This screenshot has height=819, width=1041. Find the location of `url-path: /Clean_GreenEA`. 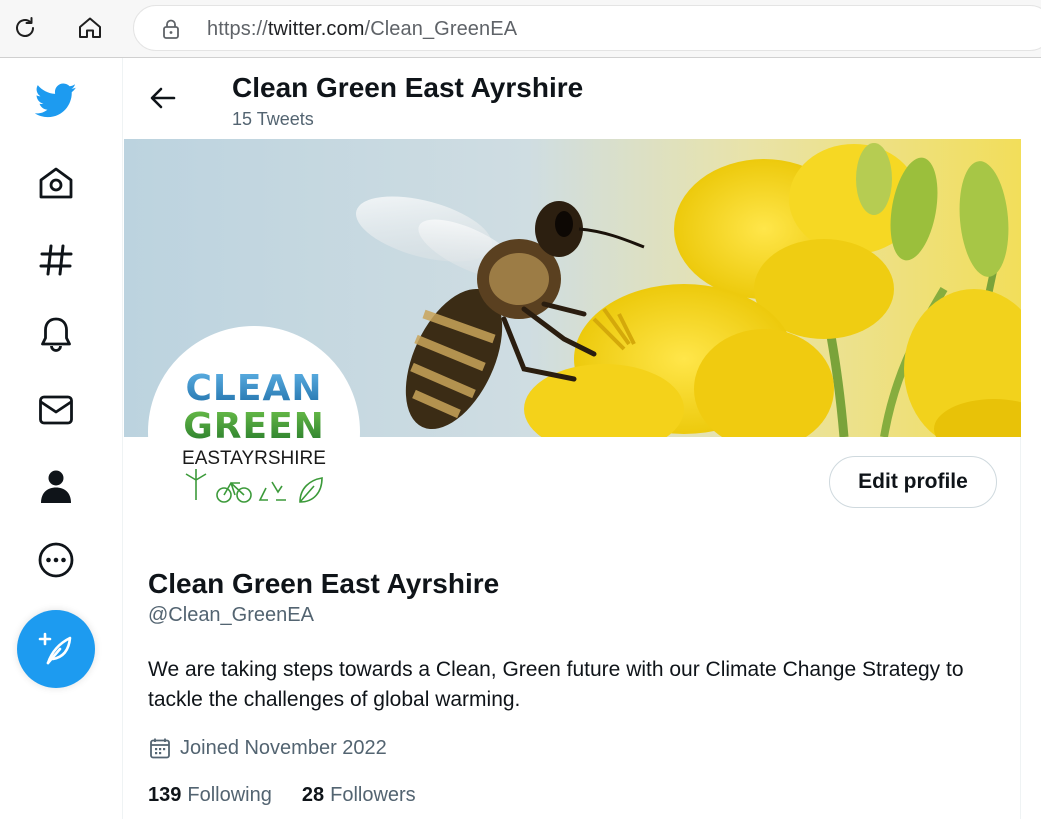

url-path: /Clean_GreenEA is located at coordinates (441, 29).